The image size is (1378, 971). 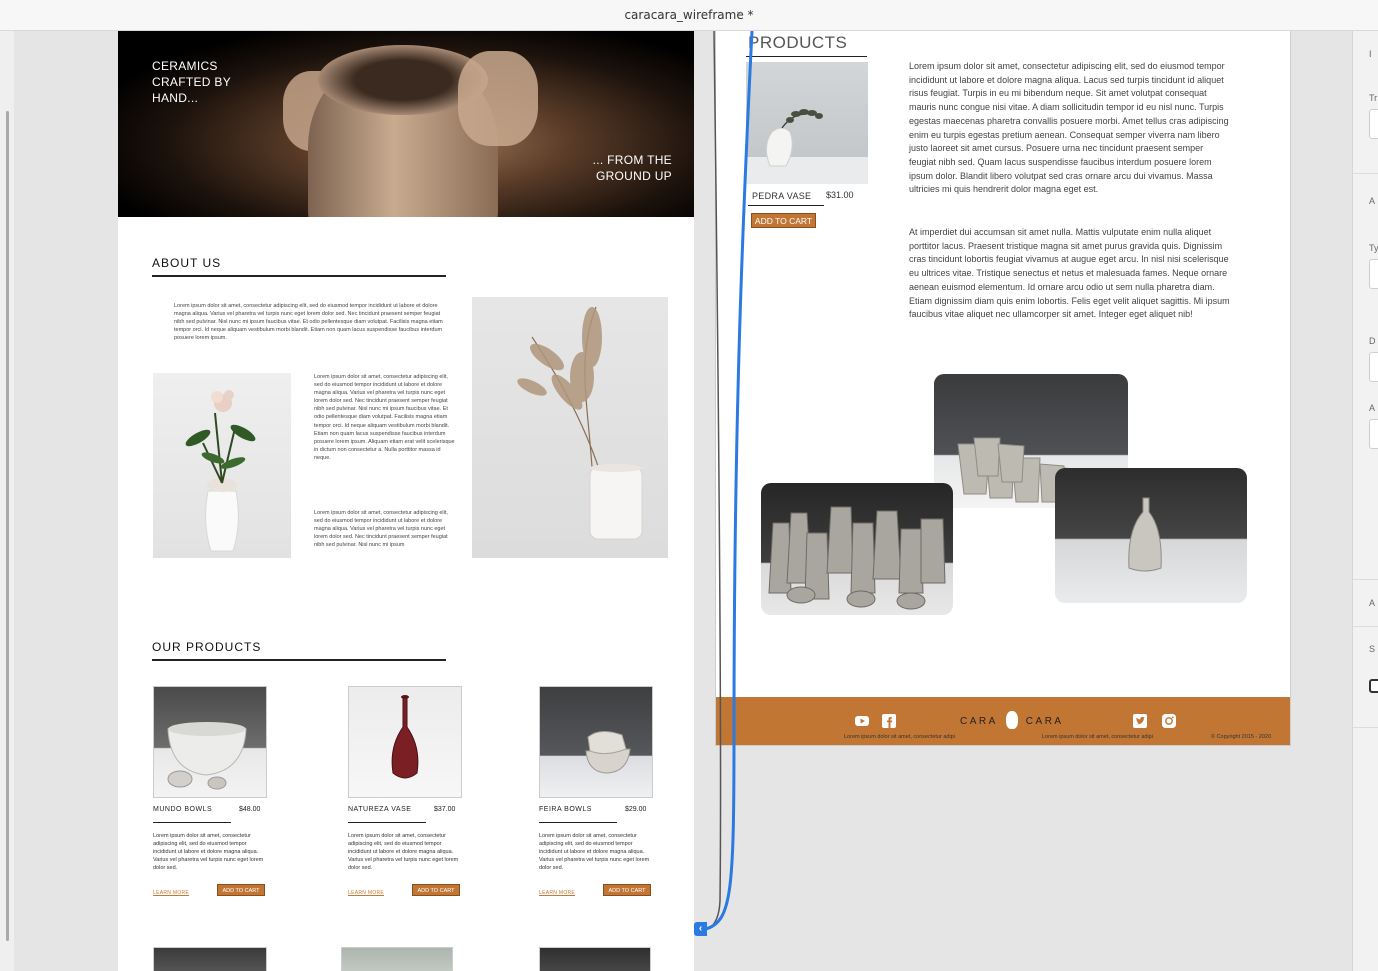 I want to click on youtube-icon, so click(x=862, y=721).